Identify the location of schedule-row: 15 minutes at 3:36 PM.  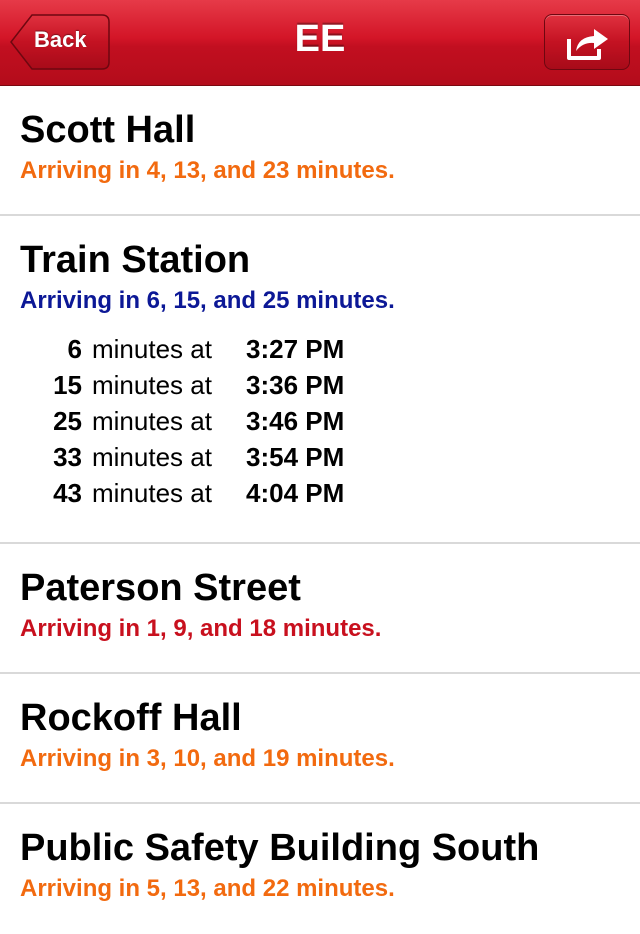
(330, 388).